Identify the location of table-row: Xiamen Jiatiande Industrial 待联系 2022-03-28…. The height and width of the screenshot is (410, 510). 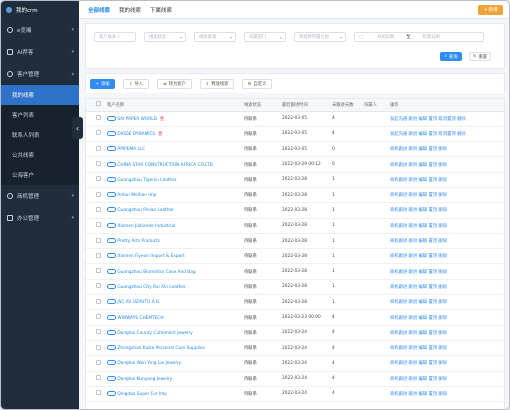
(295, 226).